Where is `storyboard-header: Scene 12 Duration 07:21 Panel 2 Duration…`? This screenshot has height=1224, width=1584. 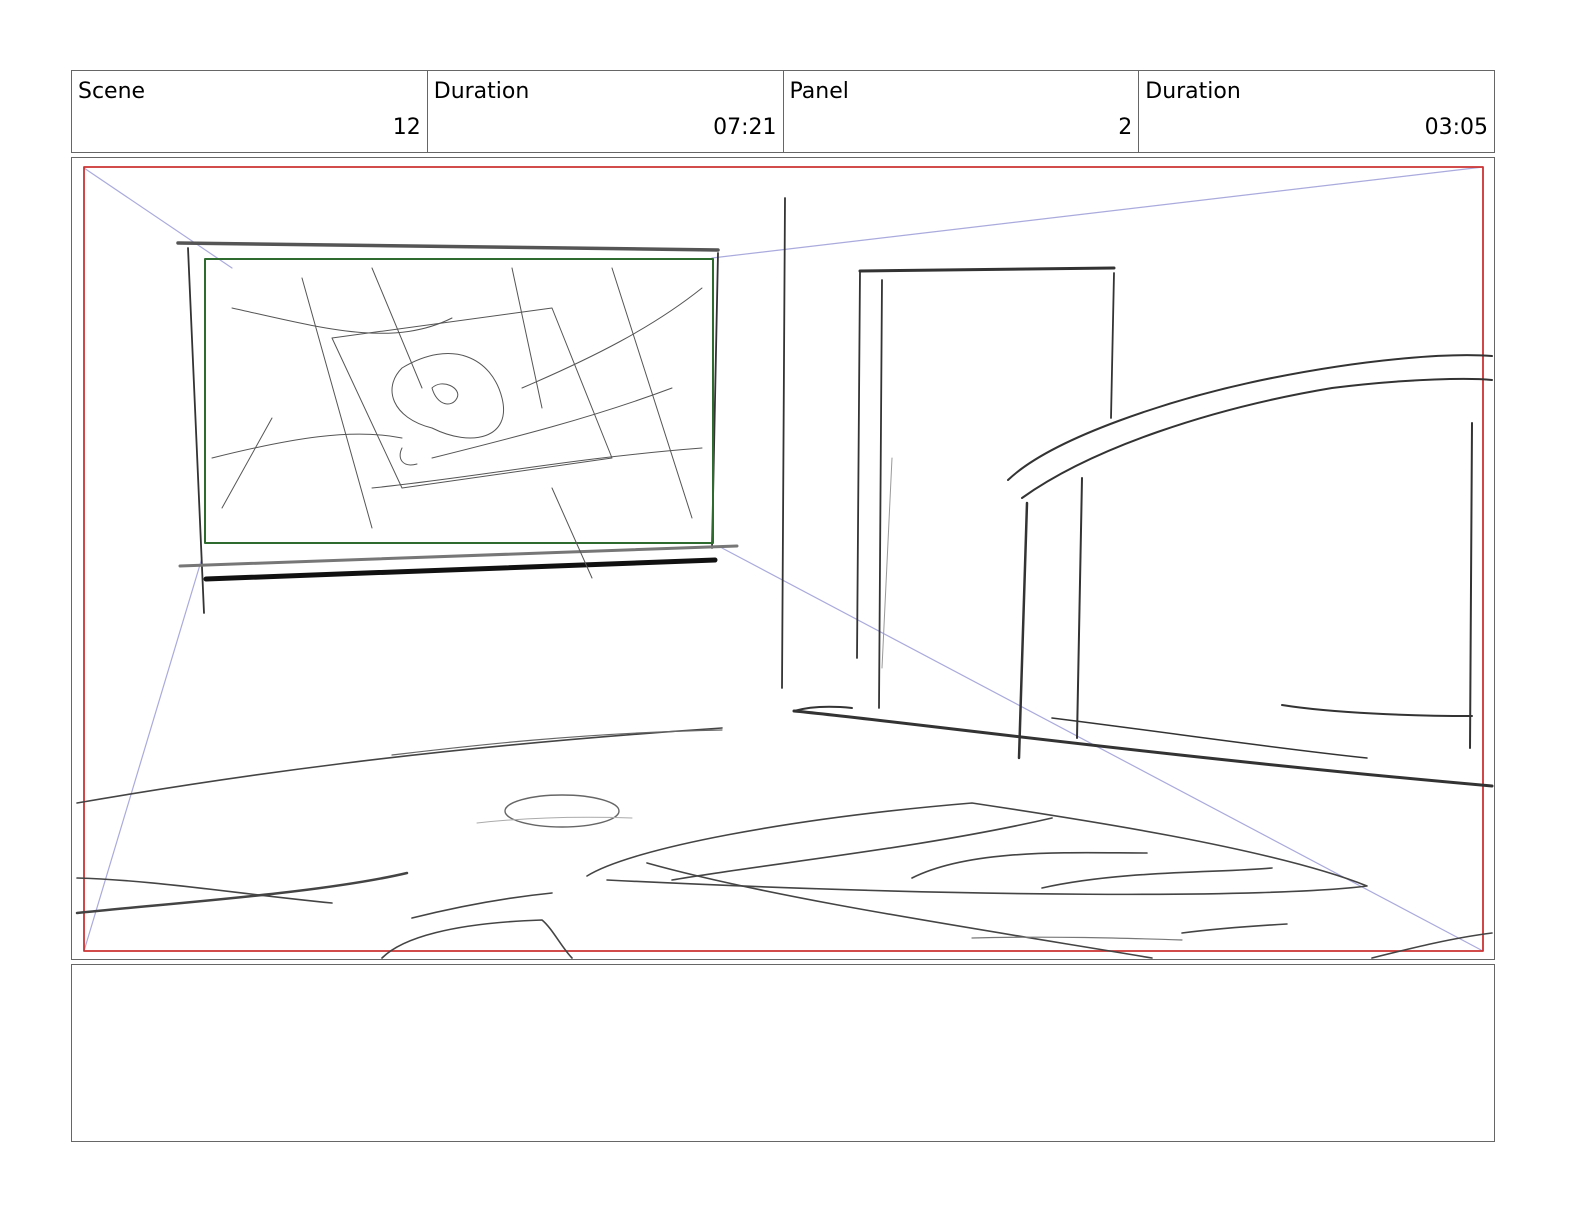
storyboard-header: Scene 12 Duration 07:21 Panel 2 Duration… is located at coordinates (783, 111).